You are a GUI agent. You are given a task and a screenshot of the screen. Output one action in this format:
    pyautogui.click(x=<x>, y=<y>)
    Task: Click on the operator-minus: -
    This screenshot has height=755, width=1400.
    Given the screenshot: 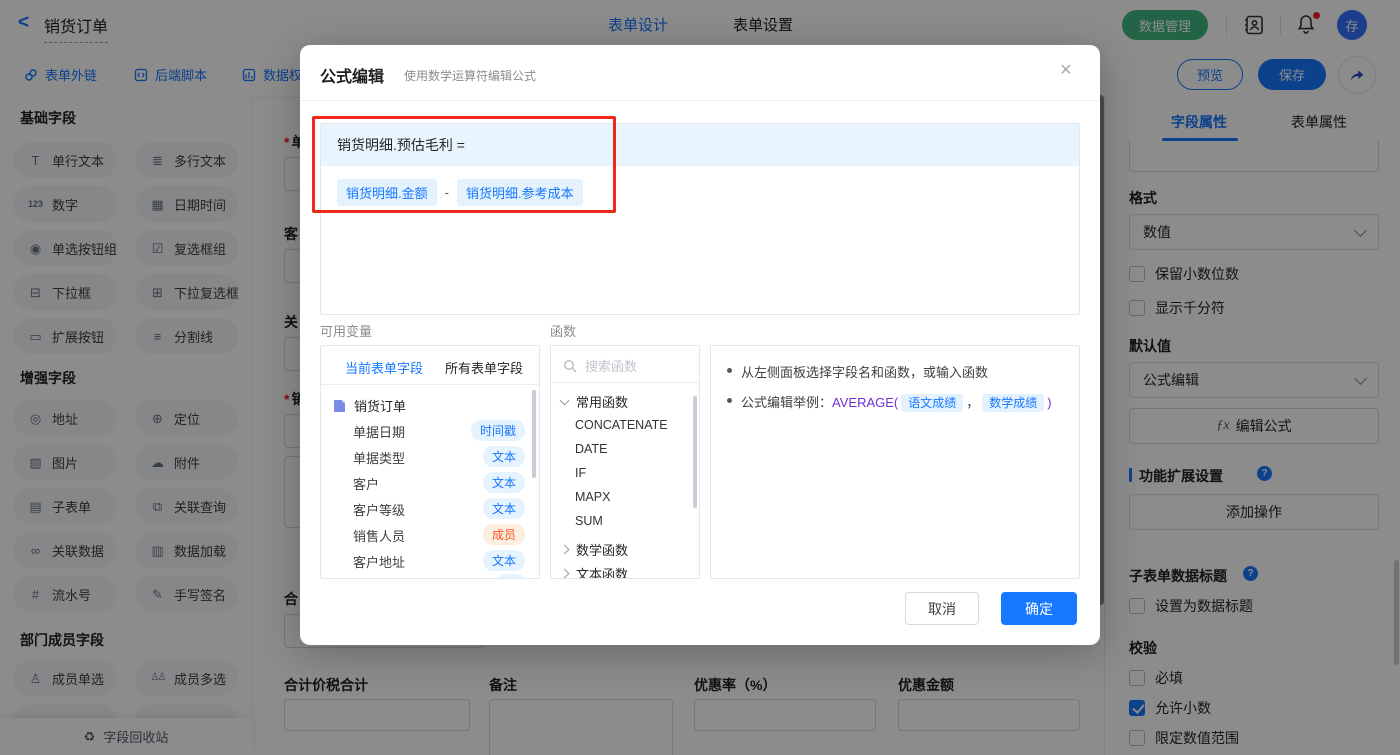 What is the action you would take?
    pyautogui.click(x=446, y=192)
    